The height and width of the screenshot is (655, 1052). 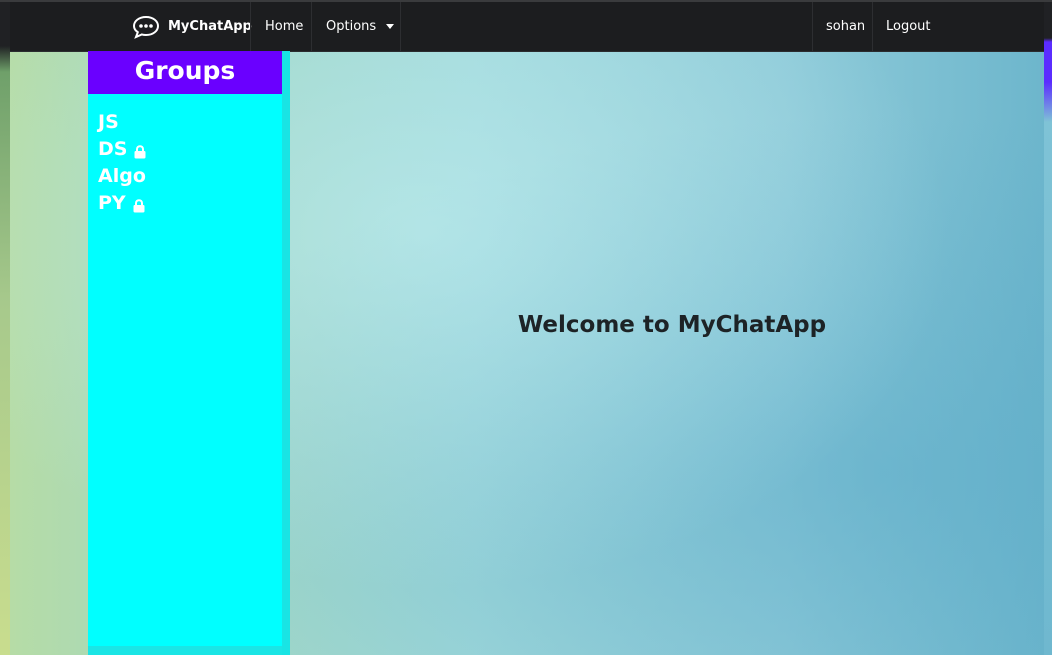 I want to click on nav-home-link: Home, so click(x=284, y=26).